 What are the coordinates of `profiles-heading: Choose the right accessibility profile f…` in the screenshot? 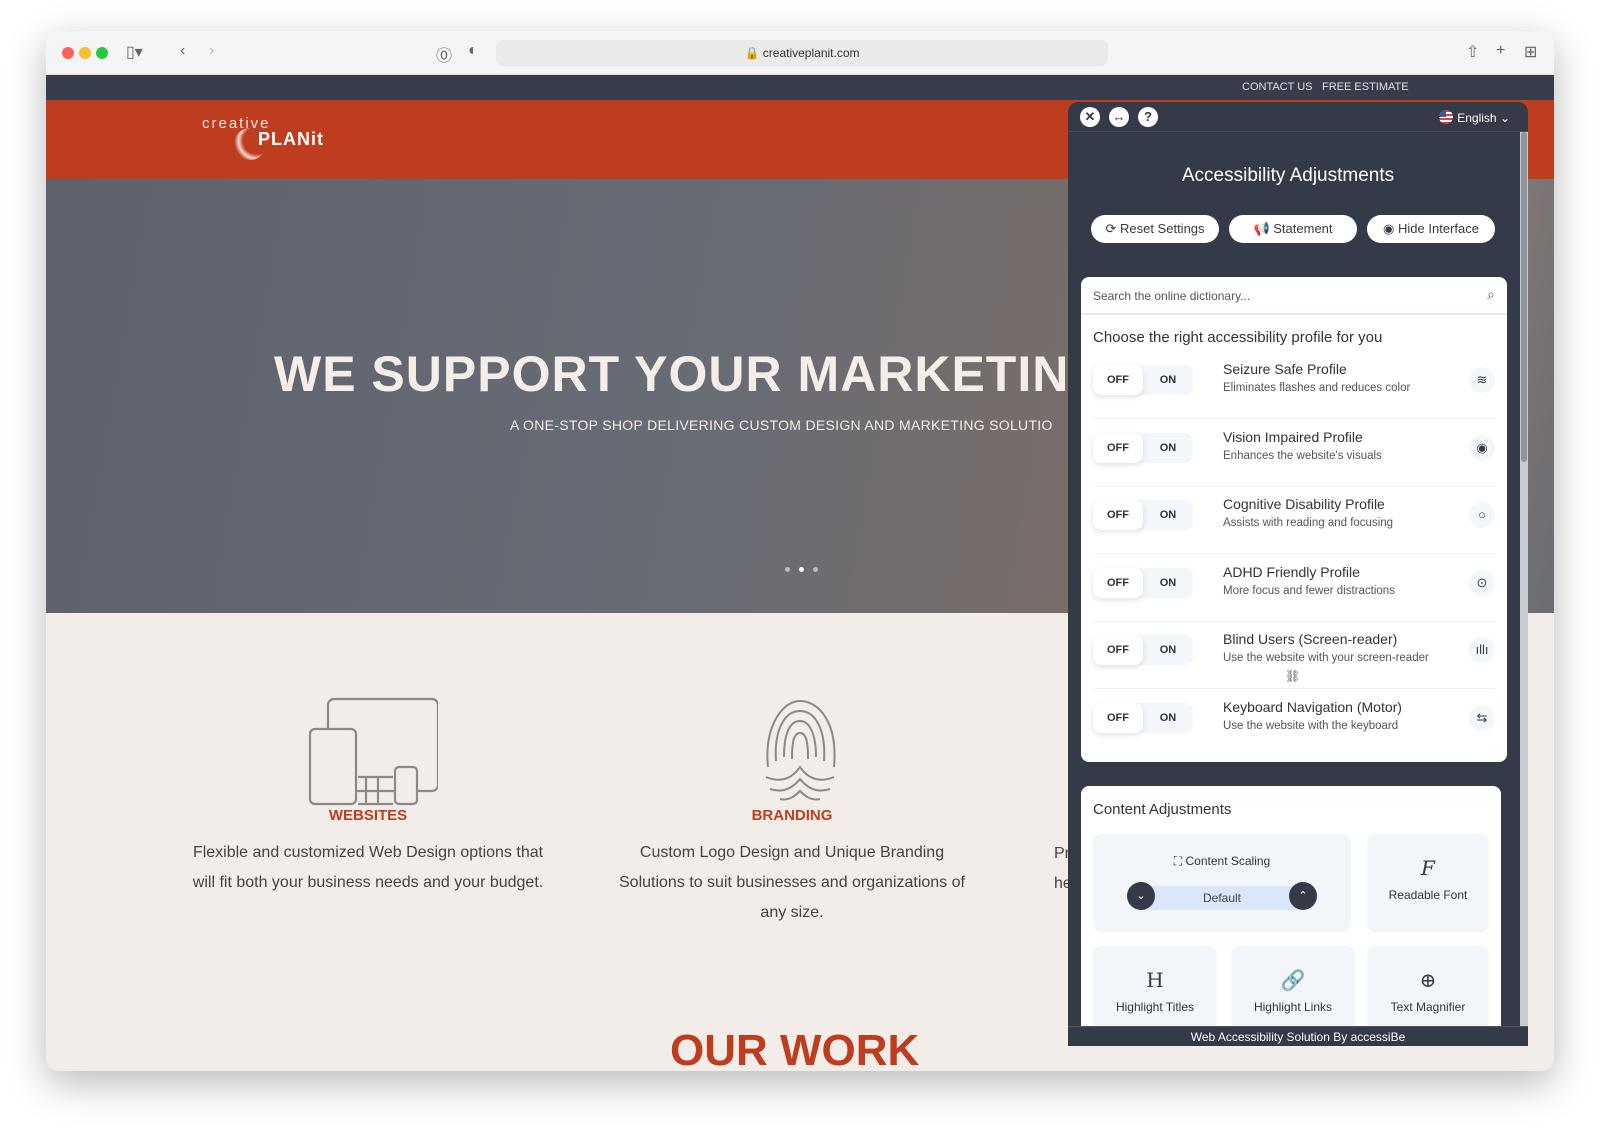 It's located at (1238, 337).